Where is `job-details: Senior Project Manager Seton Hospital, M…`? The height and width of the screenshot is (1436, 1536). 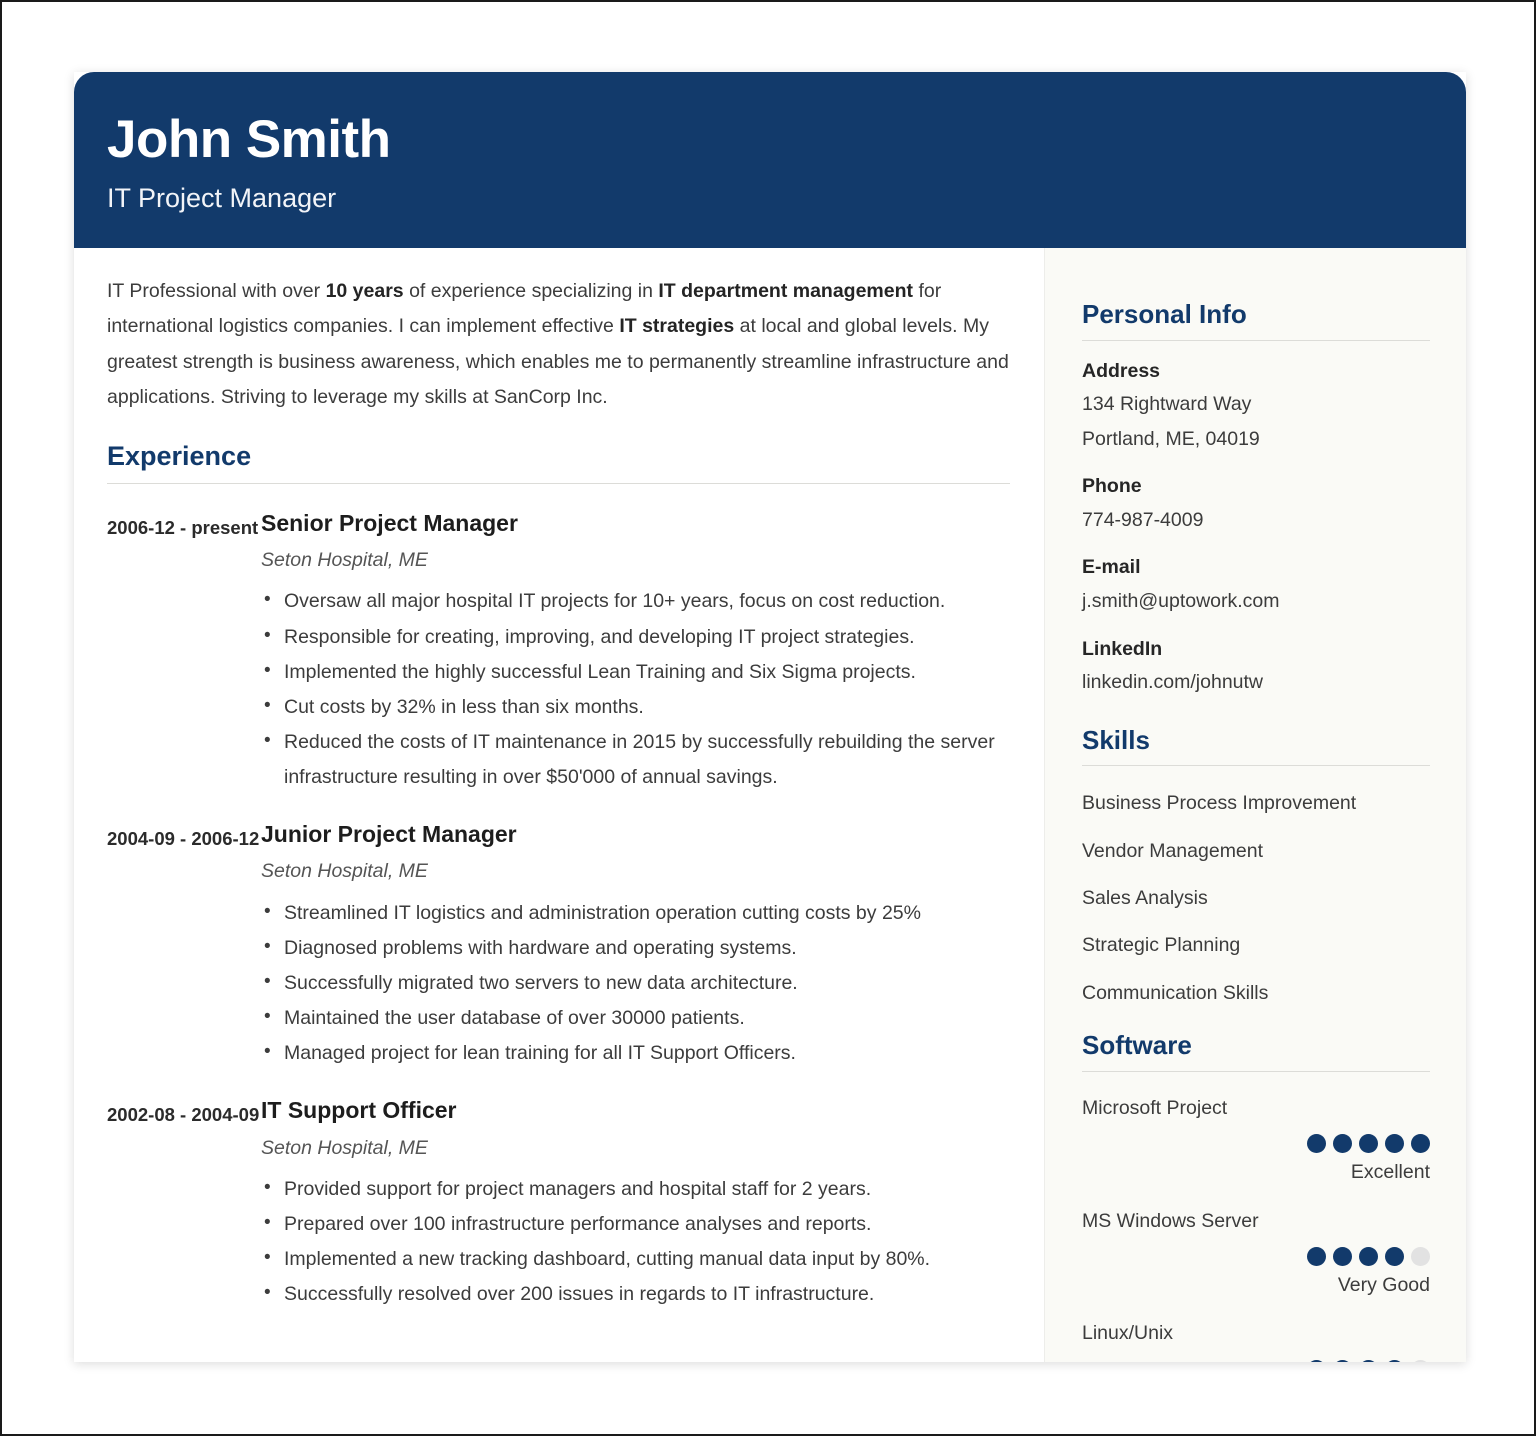
job-details: Senior Project Manager Seton Hospital, M… is located at coordinates (635, 652).